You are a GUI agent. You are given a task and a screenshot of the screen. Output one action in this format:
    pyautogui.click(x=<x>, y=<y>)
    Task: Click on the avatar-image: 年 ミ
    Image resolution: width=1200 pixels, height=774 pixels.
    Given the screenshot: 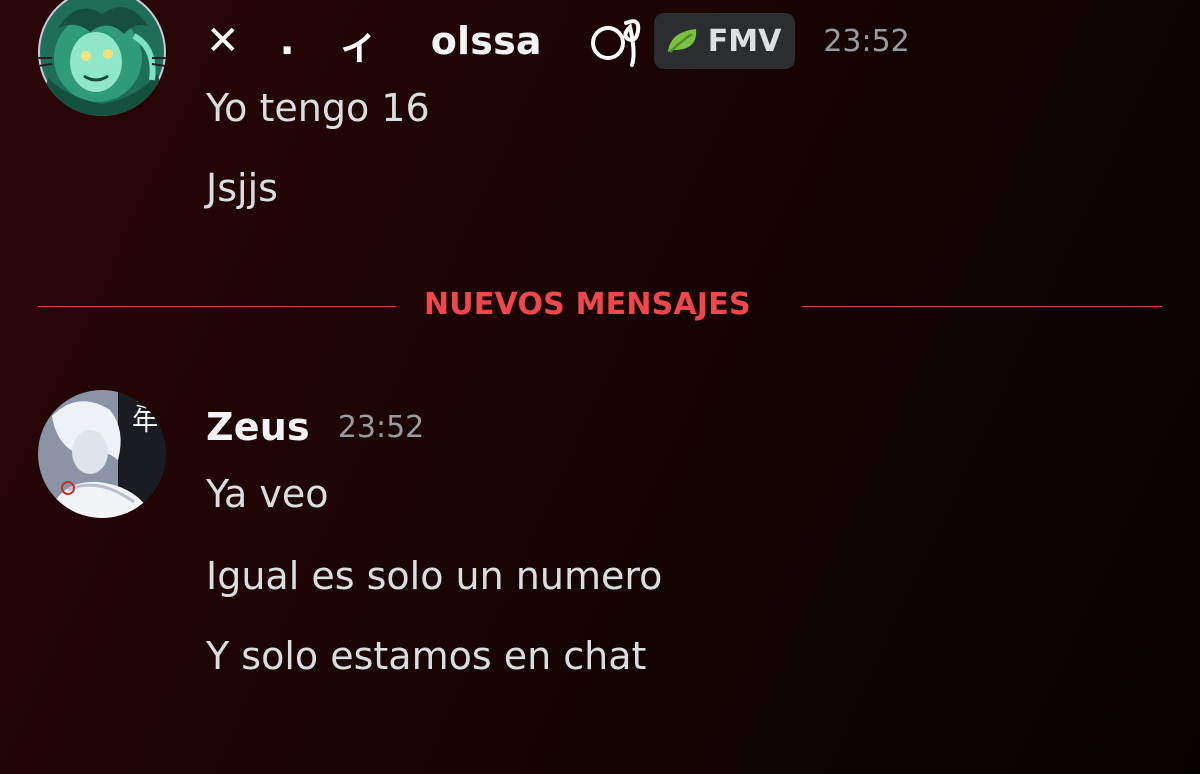 What is the action you would take?
    pyautogui.click(x=102, y=454)
    